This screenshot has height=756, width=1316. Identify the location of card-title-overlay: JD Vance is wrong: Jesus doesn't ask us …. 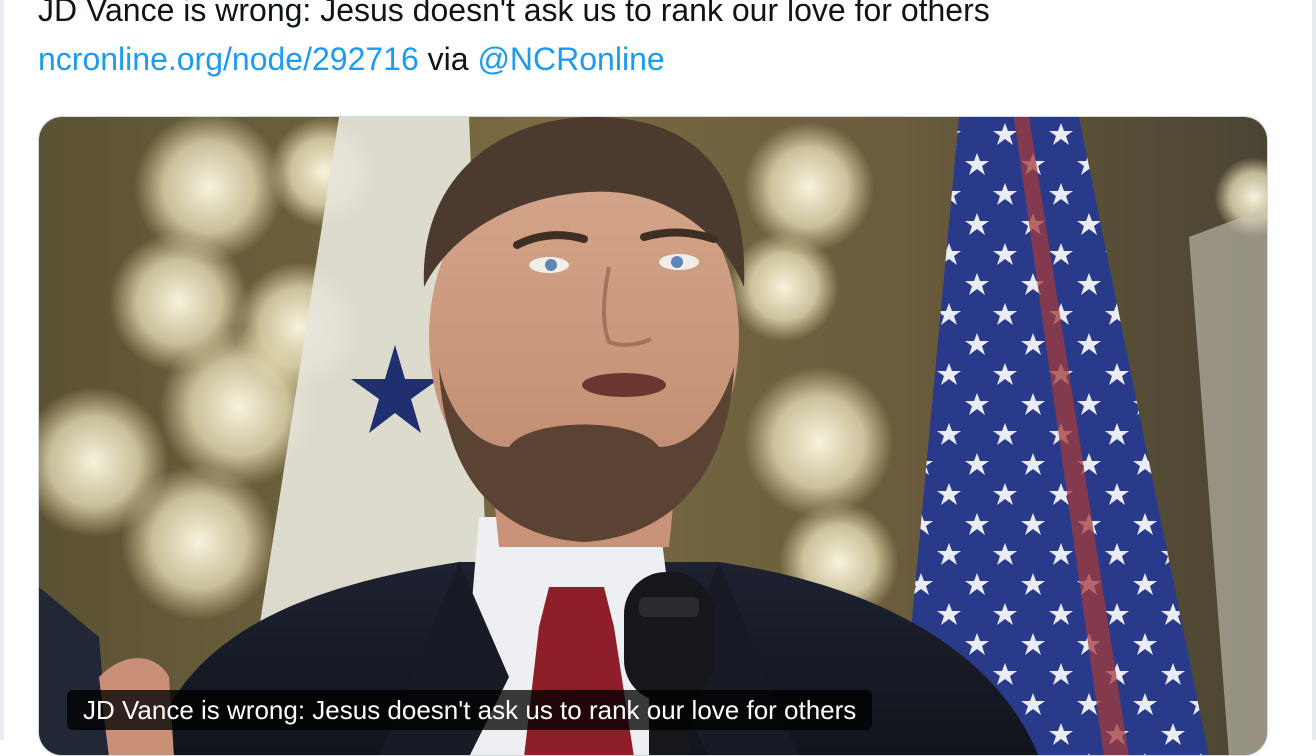
(470, 710).